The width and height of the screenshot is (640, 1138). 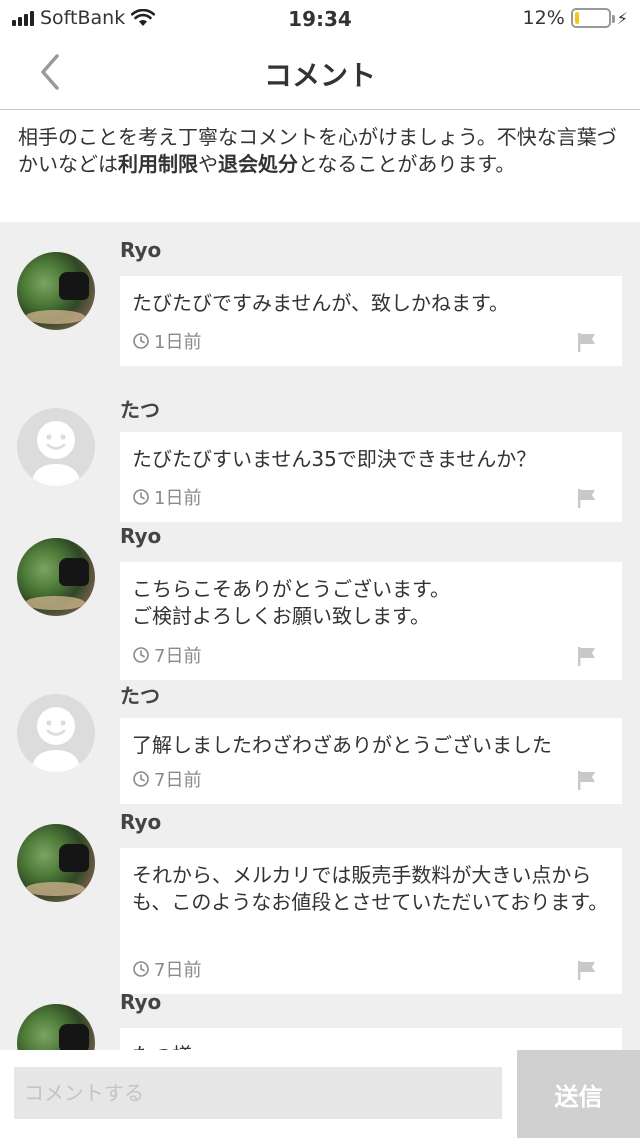 What do you see at coordinates (407, 164) in the screenshot?
I see `notice-text-3: となることがあります。` at bounding box center [407, 164].